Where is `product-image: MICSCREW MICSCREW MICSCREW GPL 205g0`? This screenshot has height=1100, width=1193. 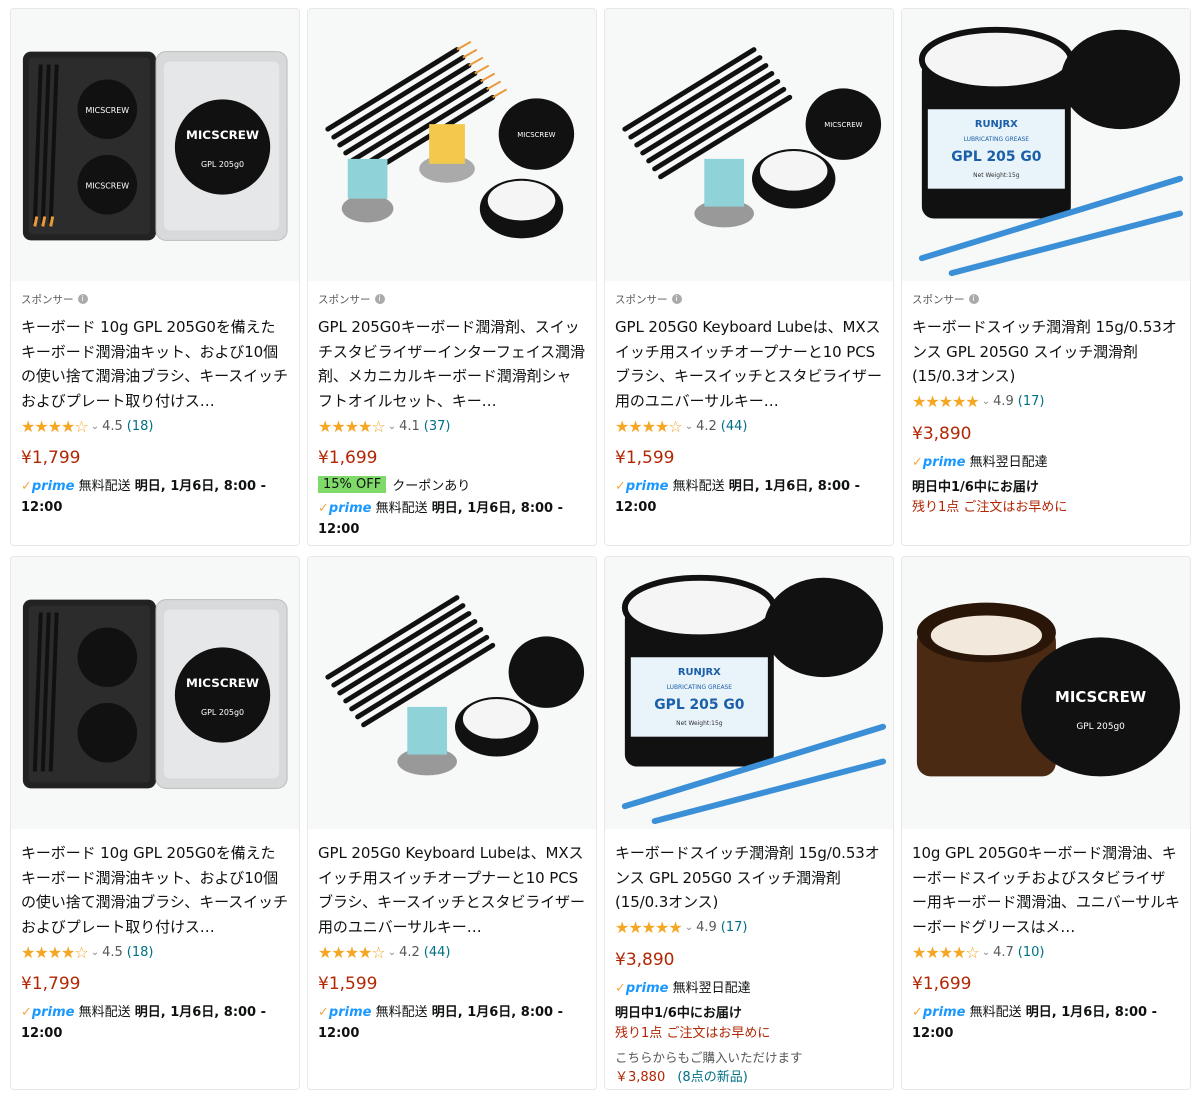 product-image: MICSCREW MICSCREW MICSCREW GPL 205g0 is located at coordinates (155, 145).